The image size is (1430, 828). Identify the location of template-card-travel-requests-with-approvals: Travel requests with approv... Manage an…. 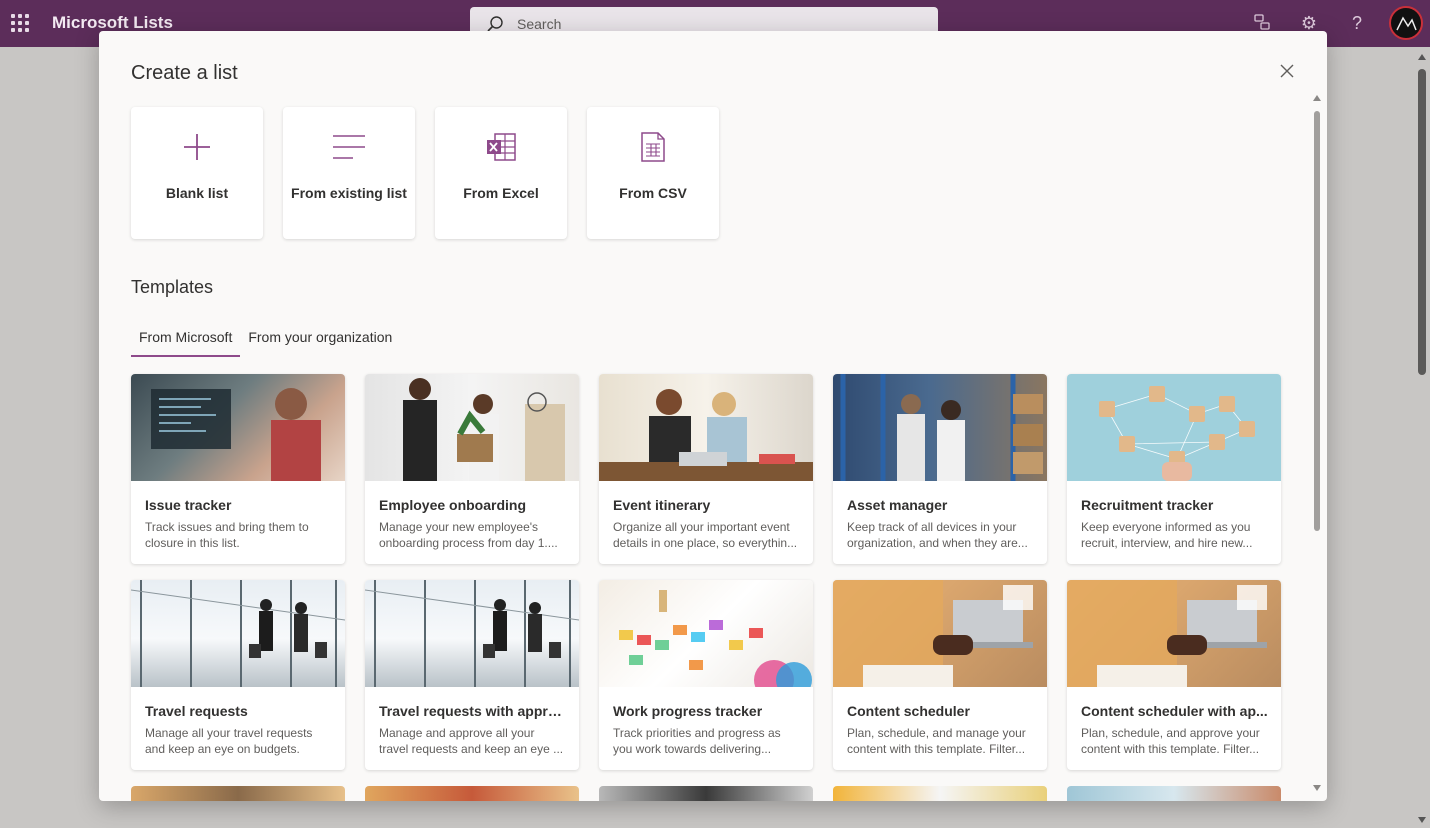
(472, 675).